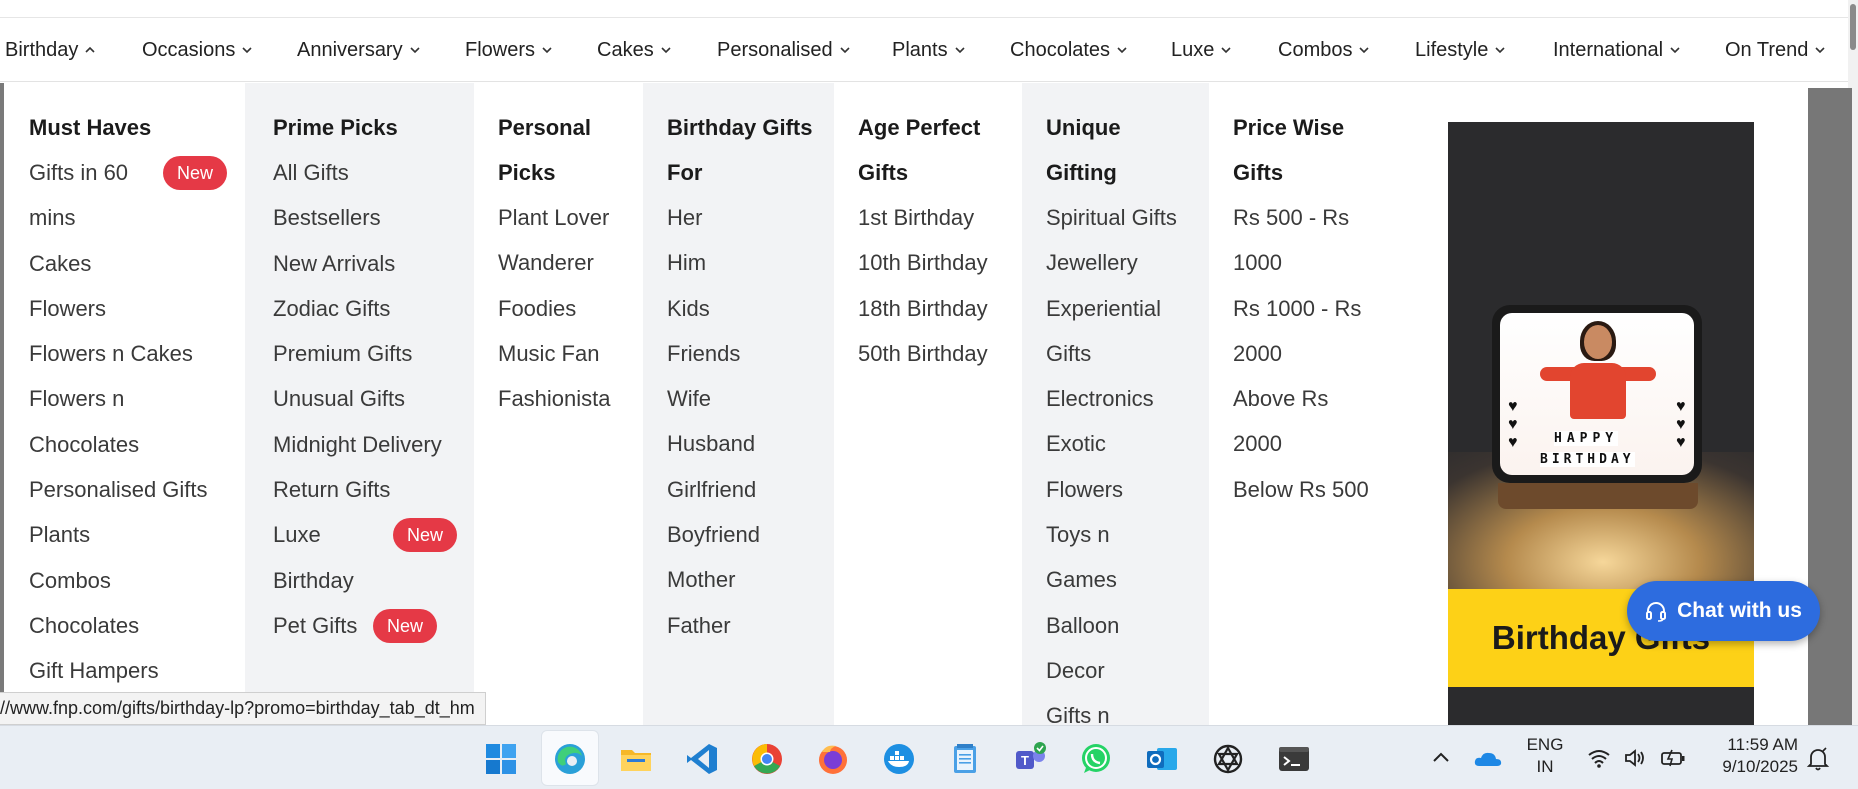 Image resolution: width=1858 pixels, height=789 pixels. What do you see at coordinates (1635, 758) in the screenshot?
I see `volume-icon` at bounding box center [1635, 758].